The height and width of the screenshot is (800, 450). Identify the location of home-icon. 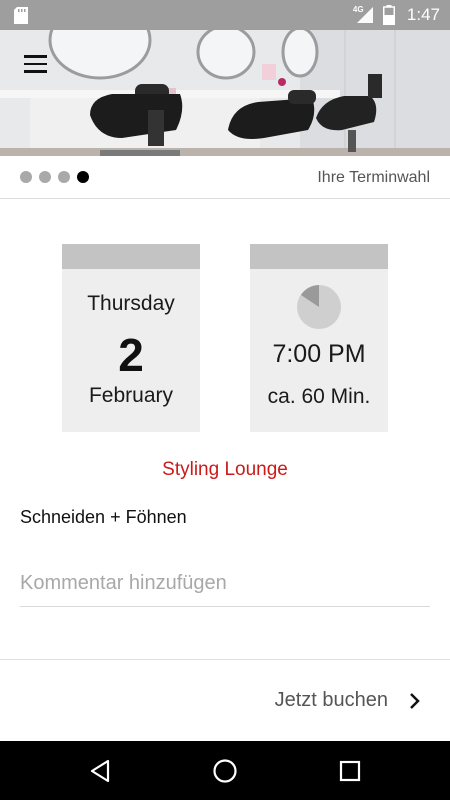
(225, 770).